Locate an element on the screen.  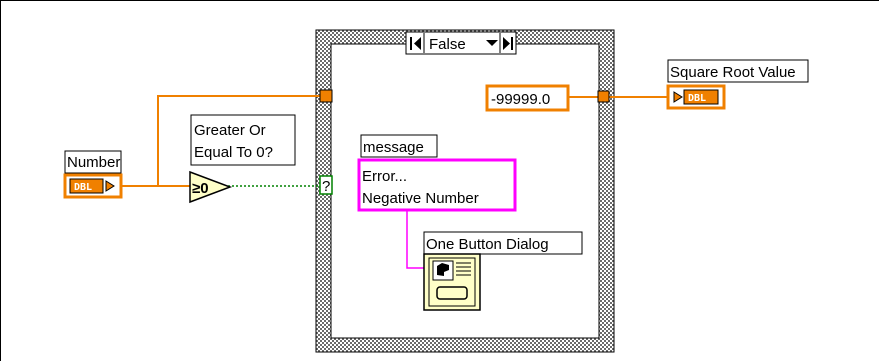
svg-text: Greater Or is located at coordinates (230, 130).